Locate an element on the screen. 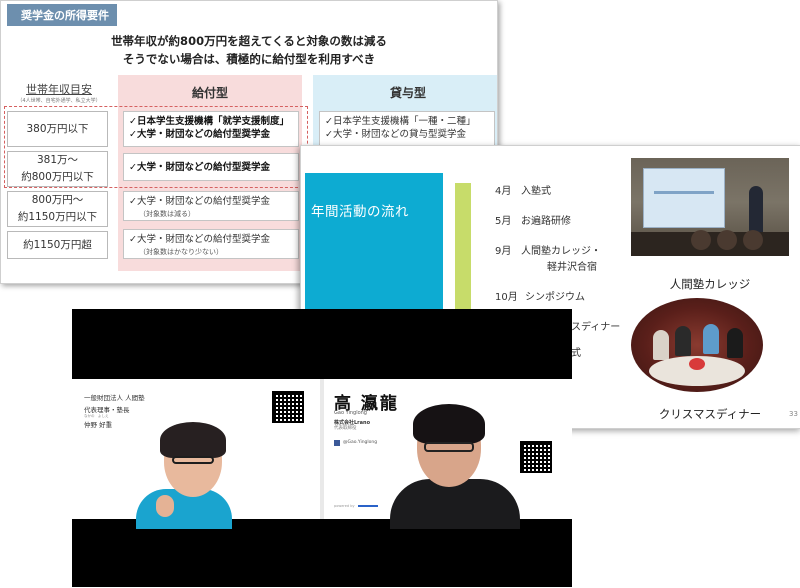 Image resolution: width=800 pixels, height=588 pixels. college-photo is located at coordinates (710, 207).